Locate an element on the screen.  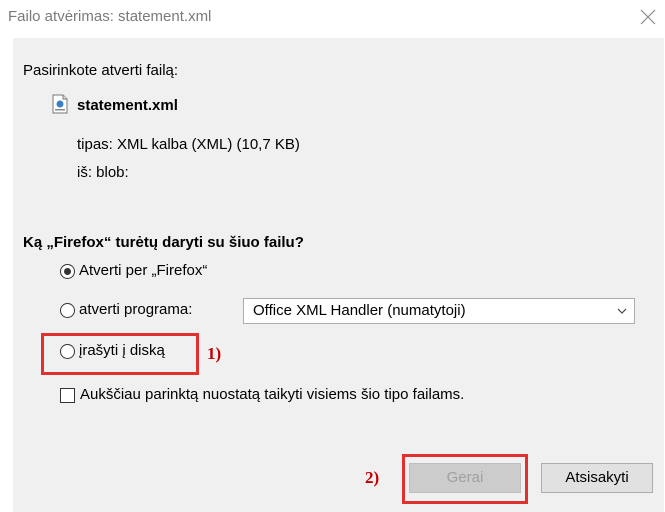
program-select: Office XML Handler (numatytoji) is located at coordinates (439, 311).